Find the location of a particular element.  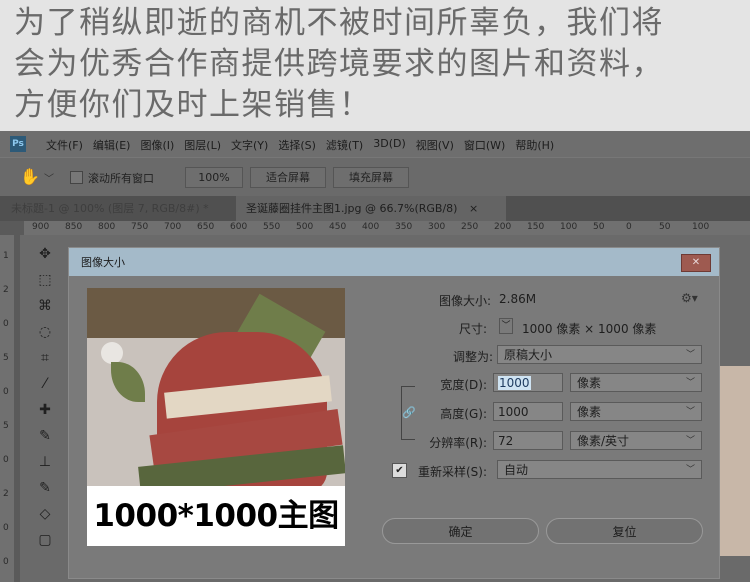

fill-screen-button: 填充屏幕 is located at coordinates (371, 177).